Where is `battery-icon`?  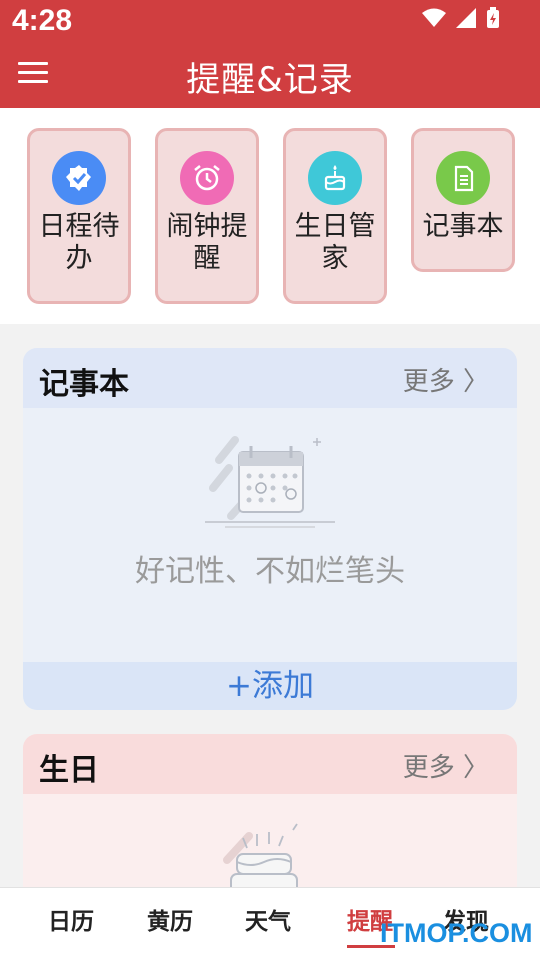
battery-icon is located at coordinates (493, 17).